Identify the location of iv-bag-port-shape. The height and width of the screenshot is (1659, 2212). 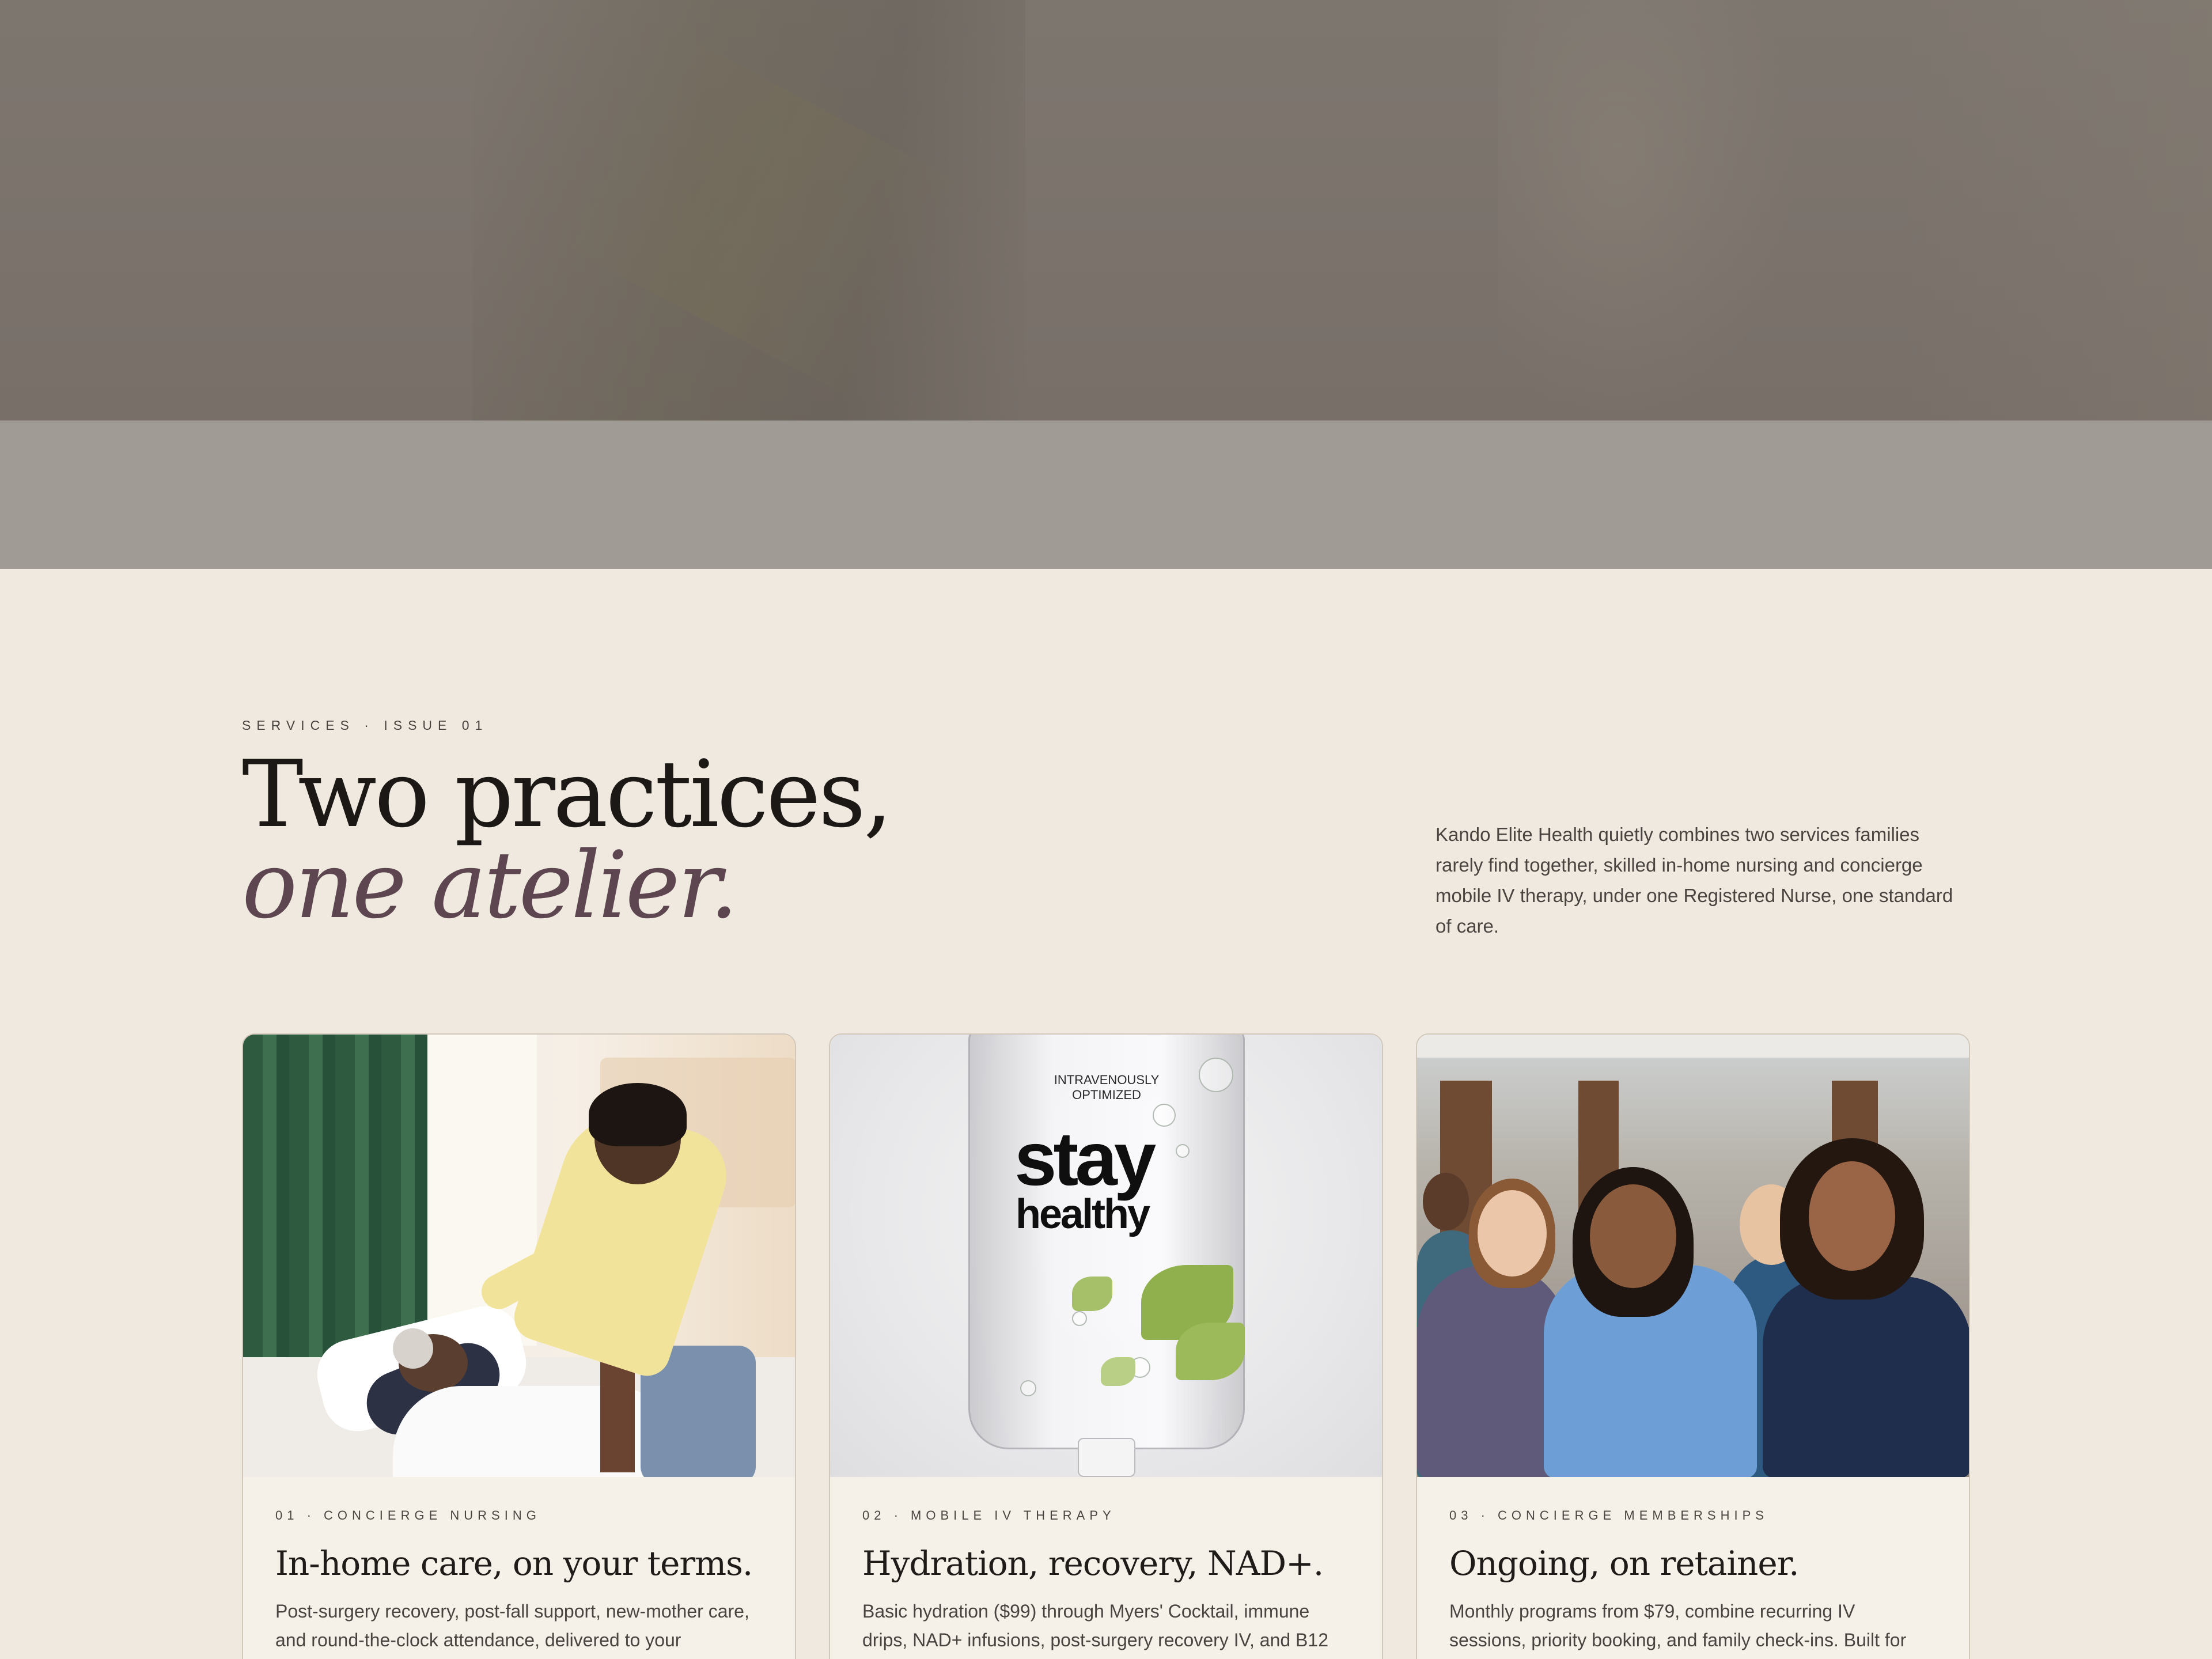
(1106, 1457).